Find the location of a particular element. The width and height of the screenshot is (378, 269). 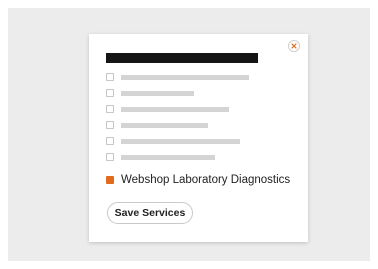

dialog-title-redacted is located at coordinates (182, 58).